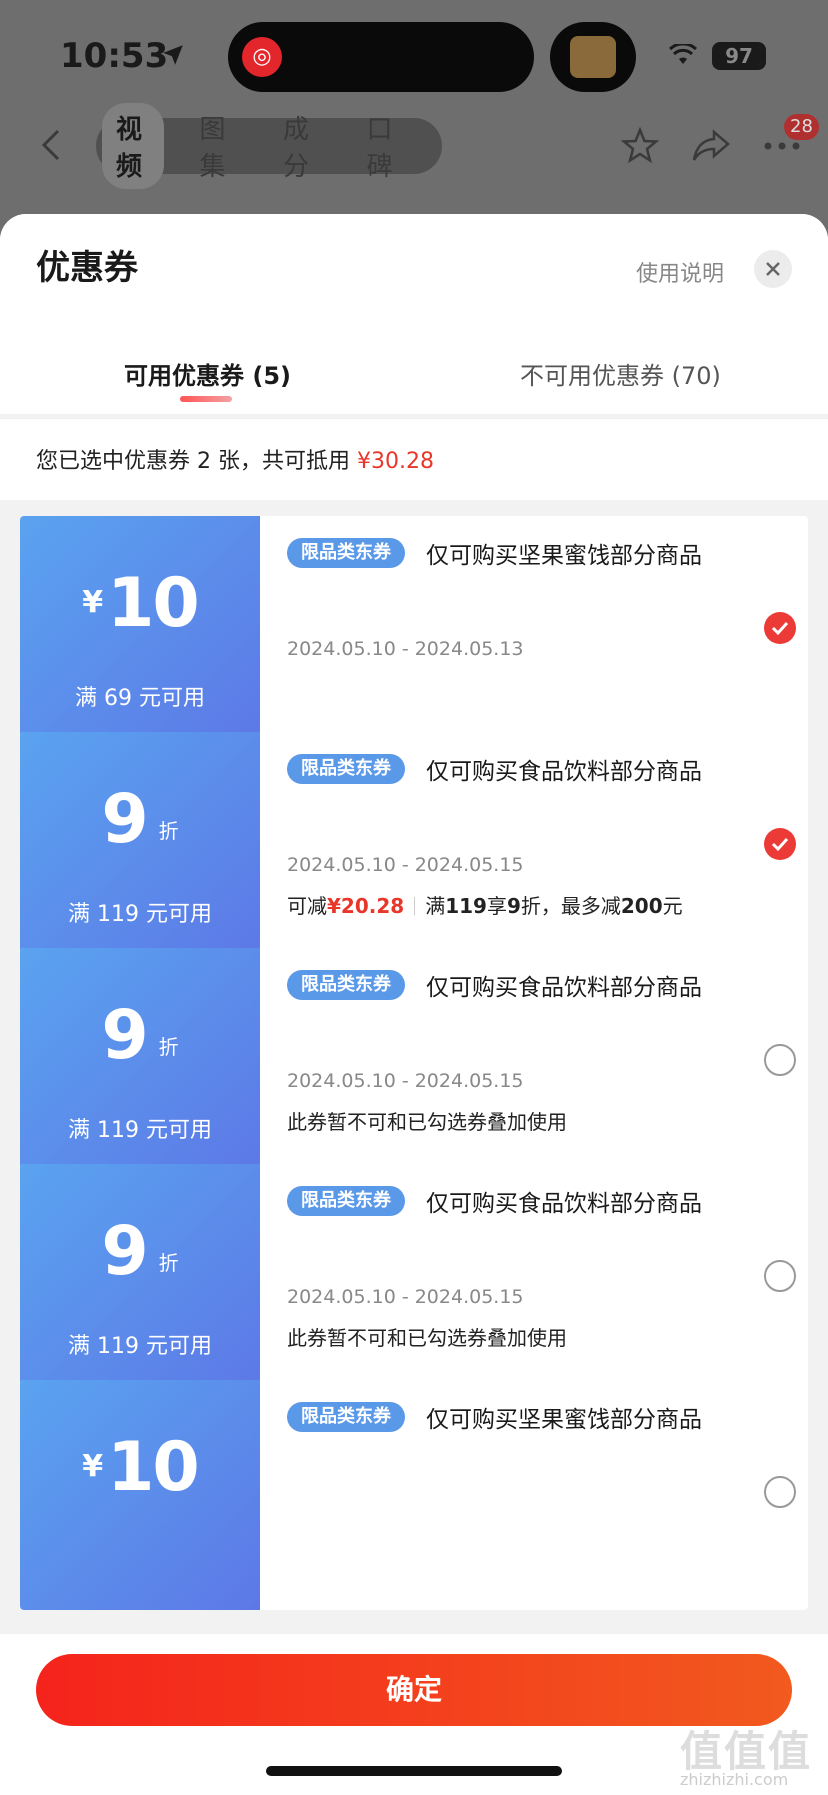 The height and width of the screenshot is (1795, 828). What do you see at coordinates (133, 146) in the screenshot?
I see `tab-video: 视频` at bounding box center [133, 146].